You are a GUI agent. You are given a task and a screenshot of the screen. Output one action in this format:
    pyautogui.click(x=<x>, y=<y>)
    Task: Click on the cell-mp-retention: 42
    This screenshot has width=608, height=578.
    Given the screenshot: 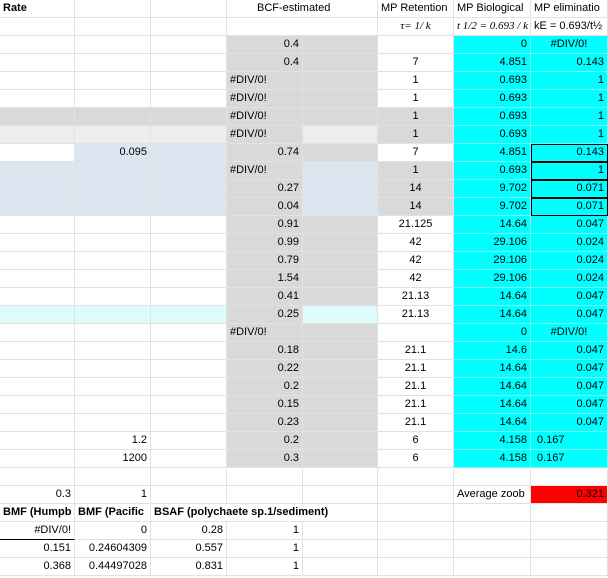 What is the action you would take?
    pyautogui.click(x=416, y=279)
    